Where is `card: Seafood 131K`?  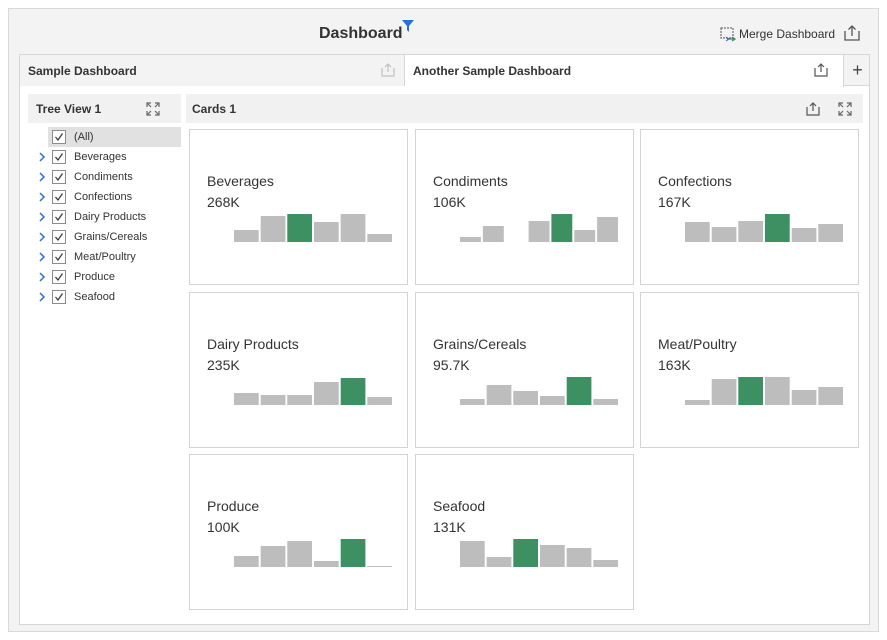
card: Seafood 131K is located at coordinates (524, 532).